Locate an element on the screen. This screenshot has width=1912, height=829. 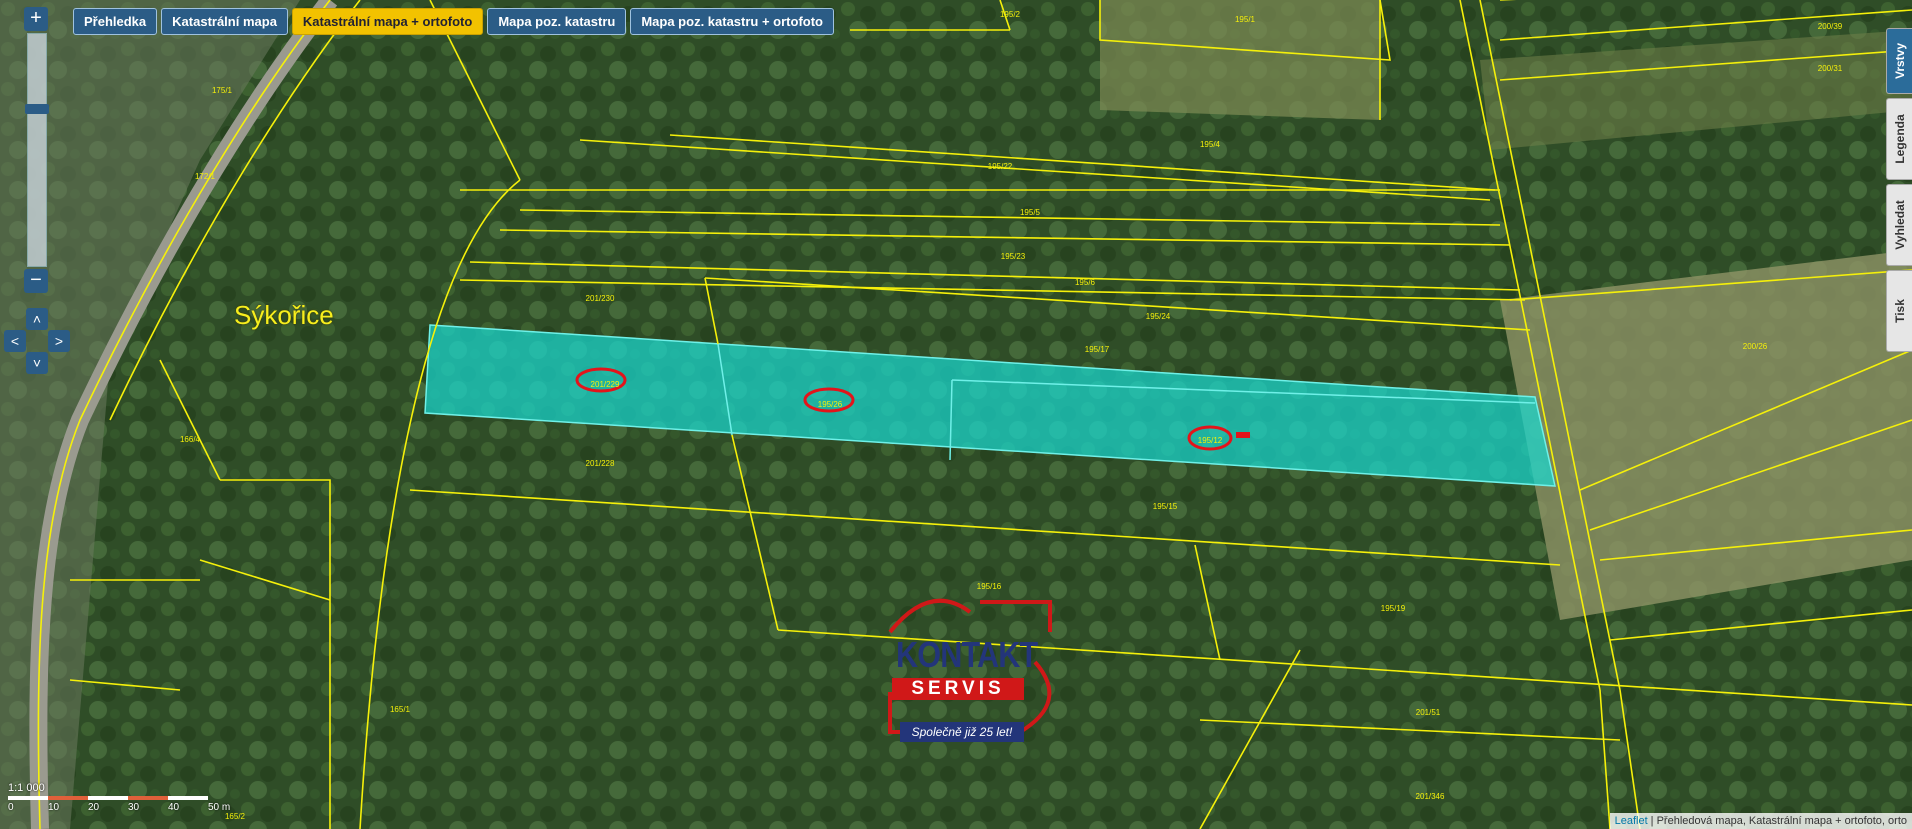
pan-right-button: ˃ is located at coordinates (59, 341).